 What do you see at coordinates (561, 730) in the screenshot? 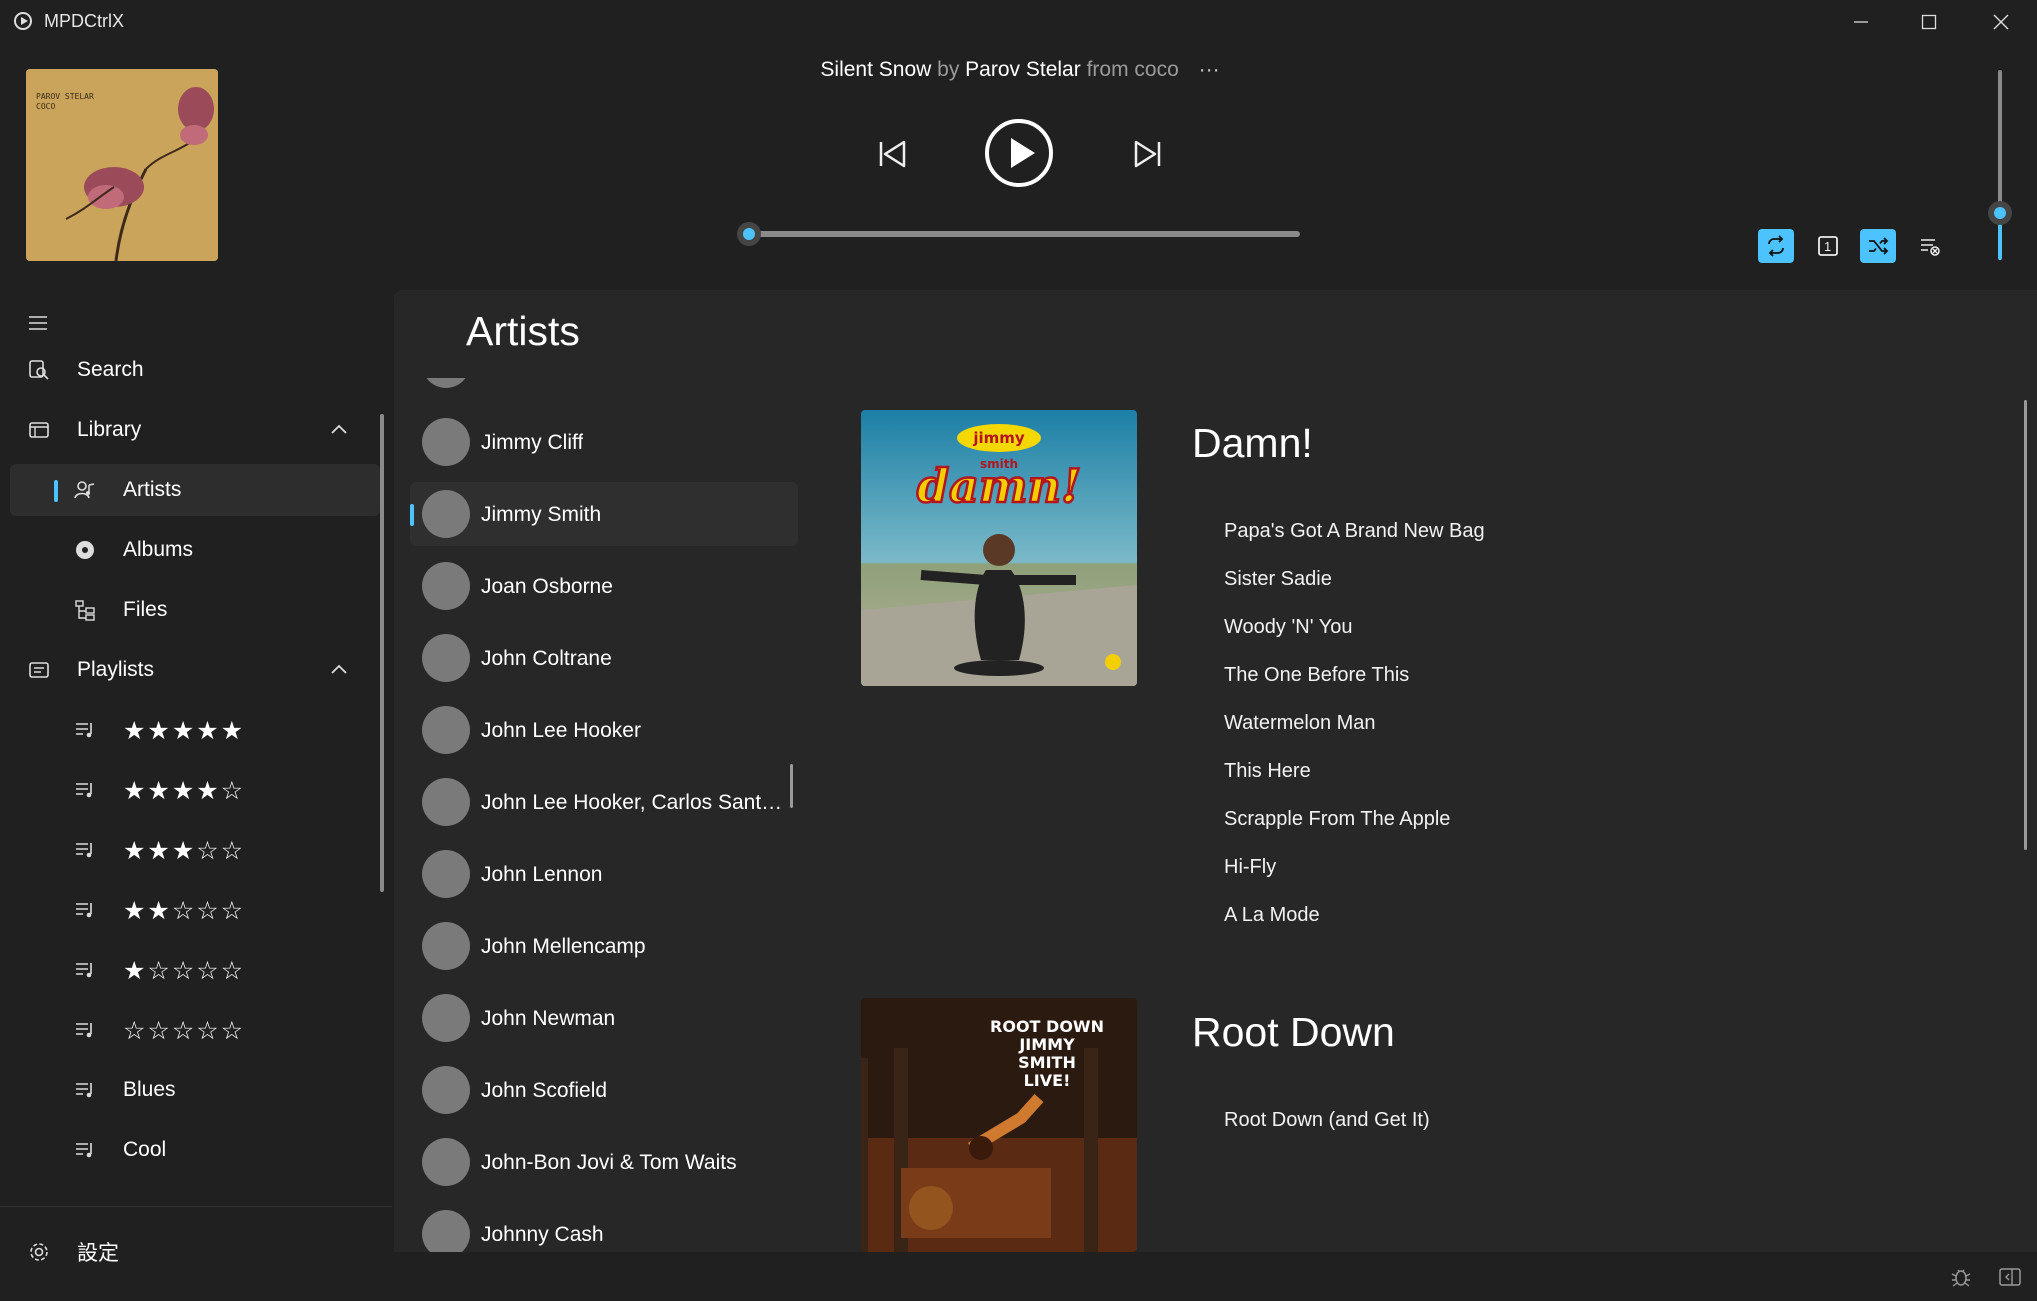
I see `artist-name: John Lee Hooker` at bounding box center [561, 730].